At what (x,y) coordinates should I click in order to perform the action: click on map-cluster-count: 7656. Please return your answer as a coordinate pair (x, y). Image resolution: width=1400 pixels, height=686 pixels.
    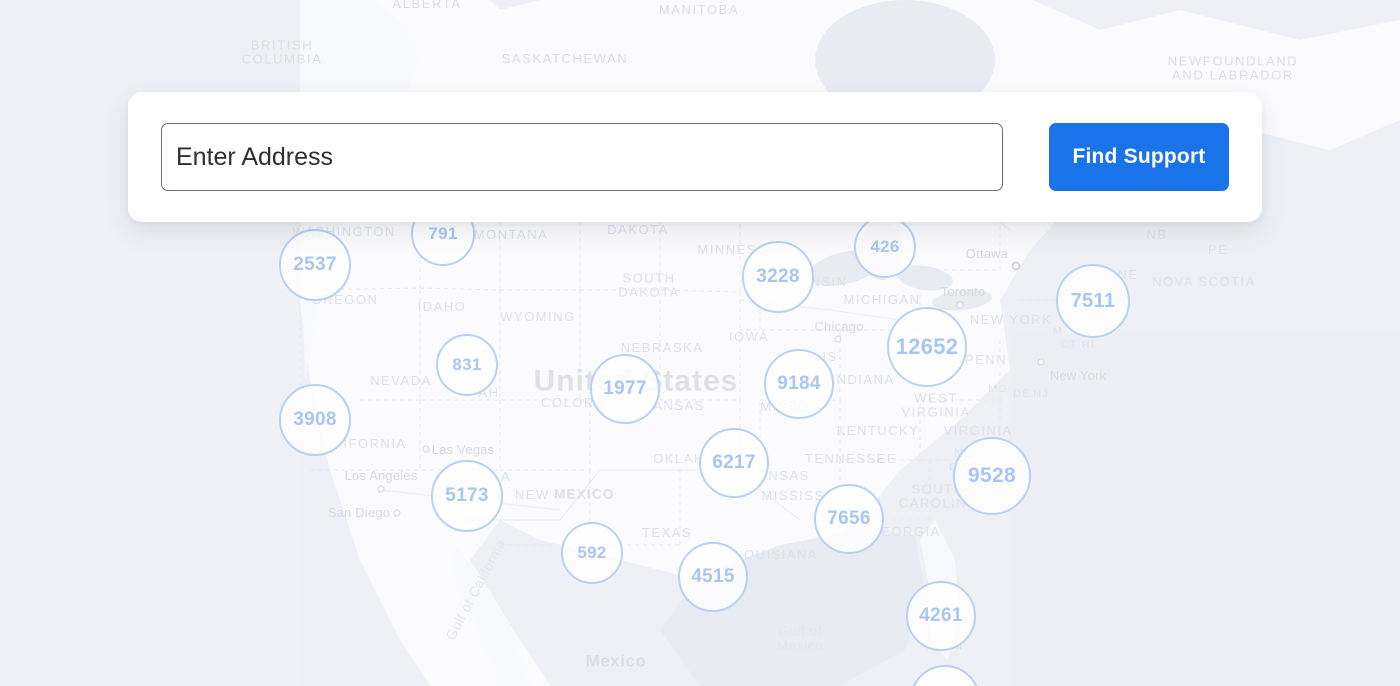
    Looking at the image, I should click on (849, 518).